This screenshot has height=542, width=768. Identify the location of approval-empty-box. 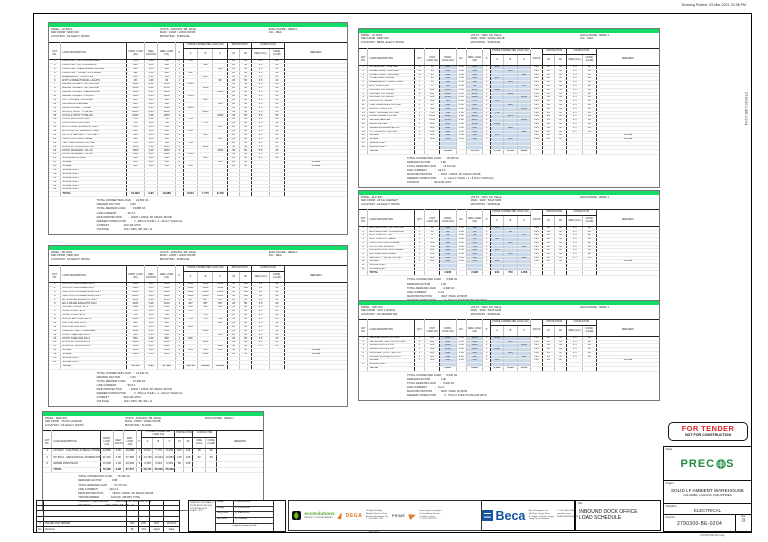
(279, 516).